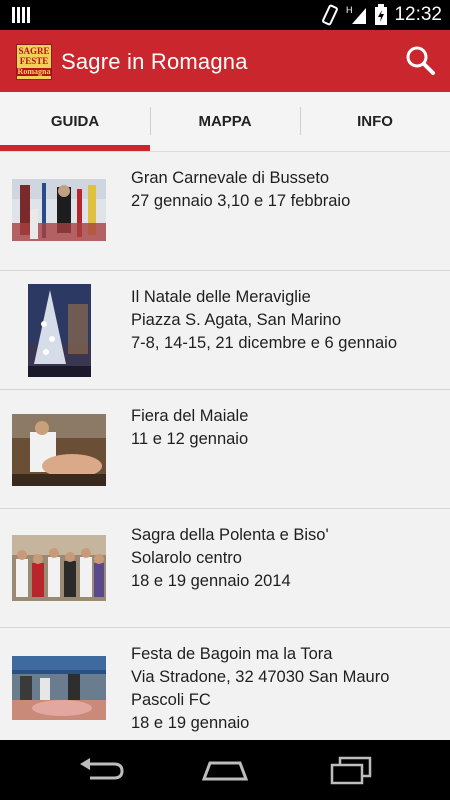  I want to click on event-detail: Piazza S. Agata, San Marino, so click(236, 320).